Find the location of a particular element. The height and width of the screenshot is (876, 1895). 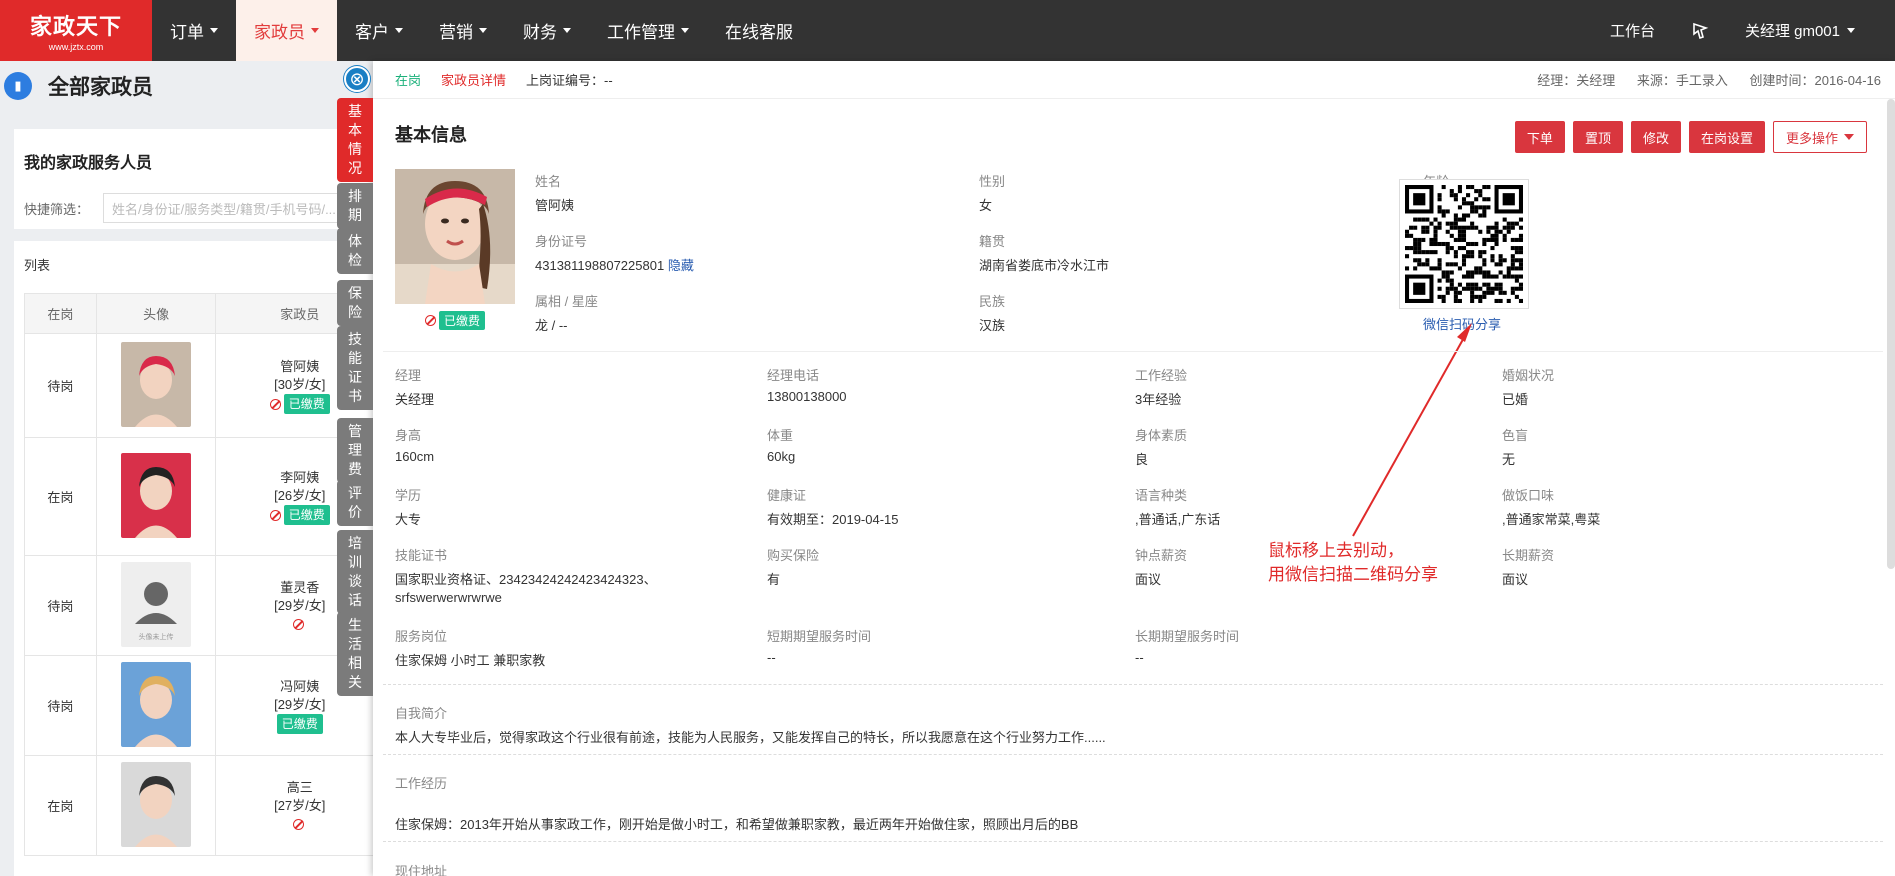

no-photo-text: 头像未上传 is located at coordinates (156, 636).